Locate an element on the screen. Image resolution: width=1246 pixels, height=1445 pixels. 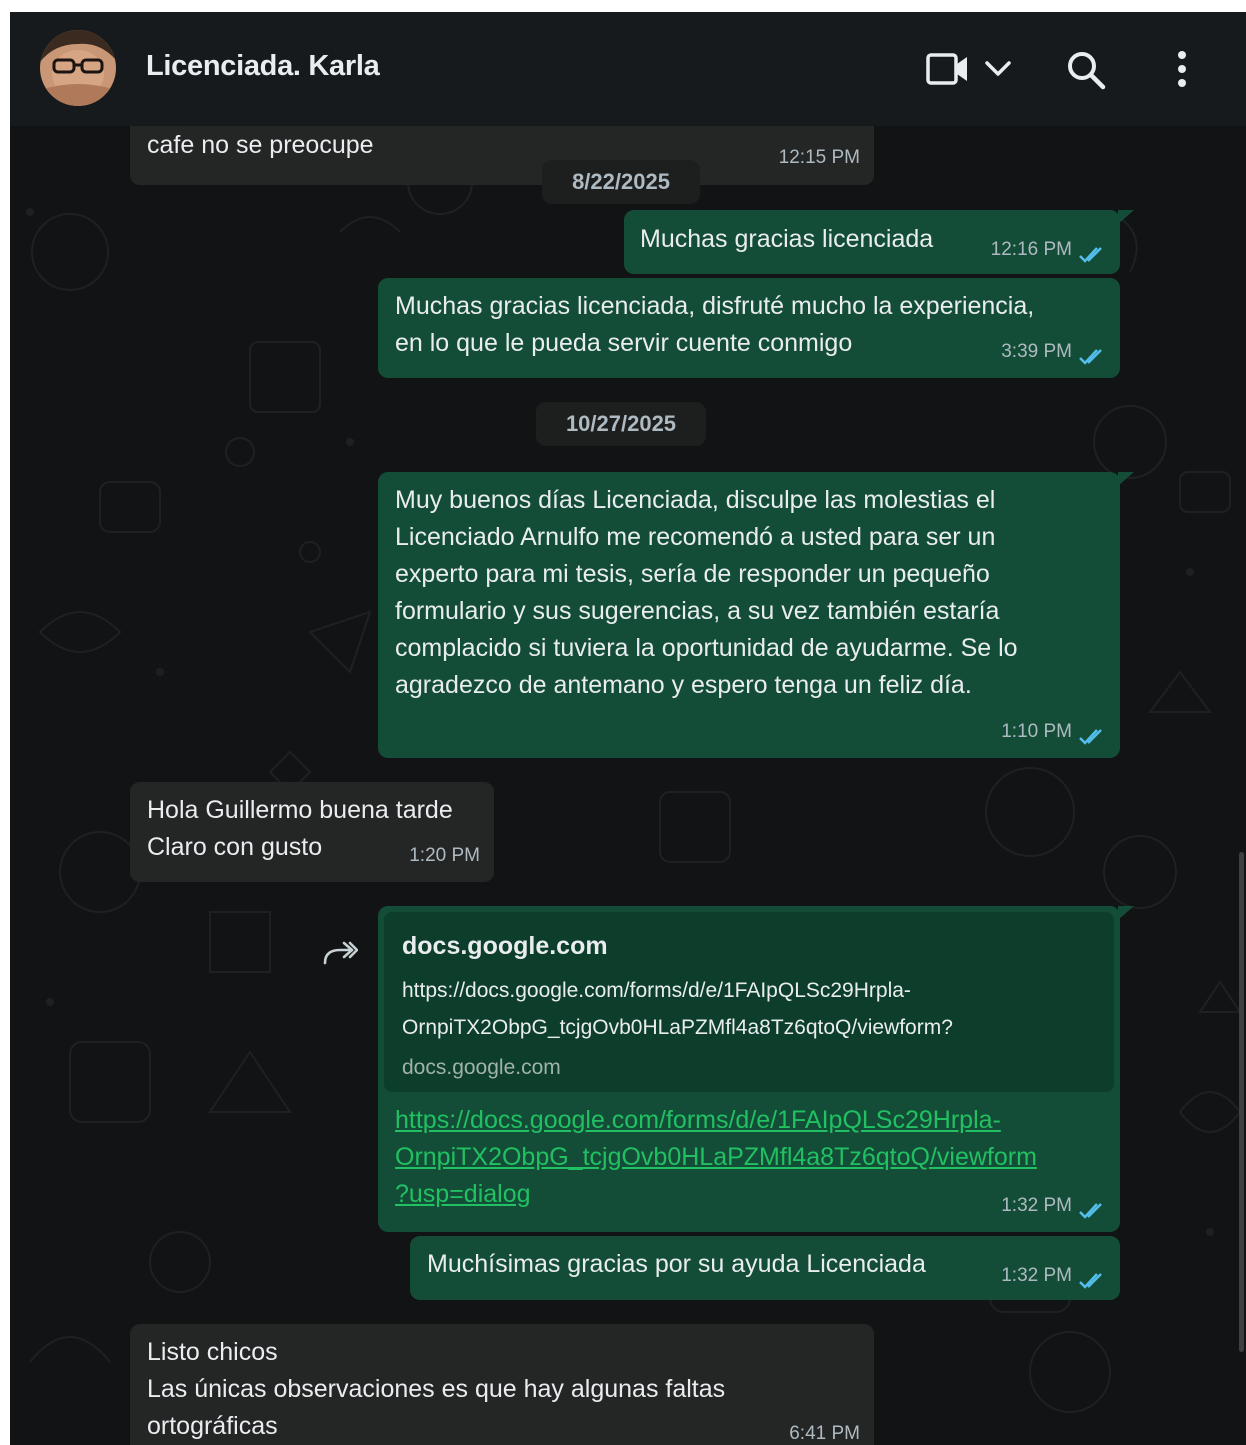
message-text: cafe no se preocupe is located at coordinates (260, 145).